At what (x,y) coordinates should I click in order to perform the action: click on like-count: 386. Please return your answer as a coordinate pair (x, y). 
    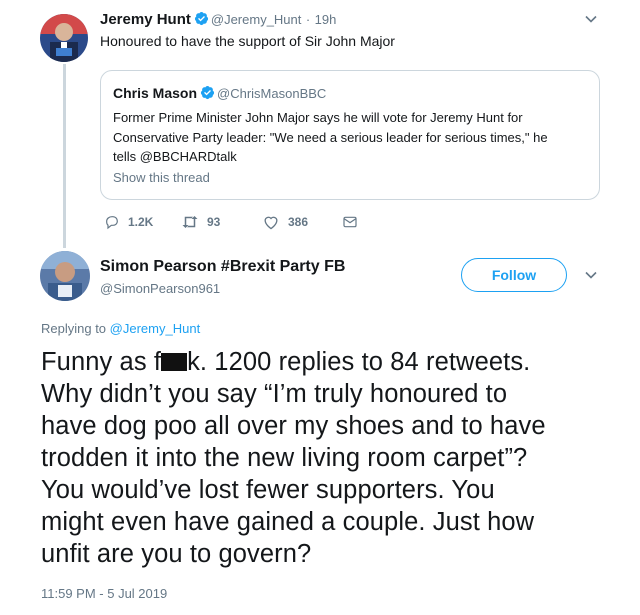
    Looking at the image, I should click on (298, 222).